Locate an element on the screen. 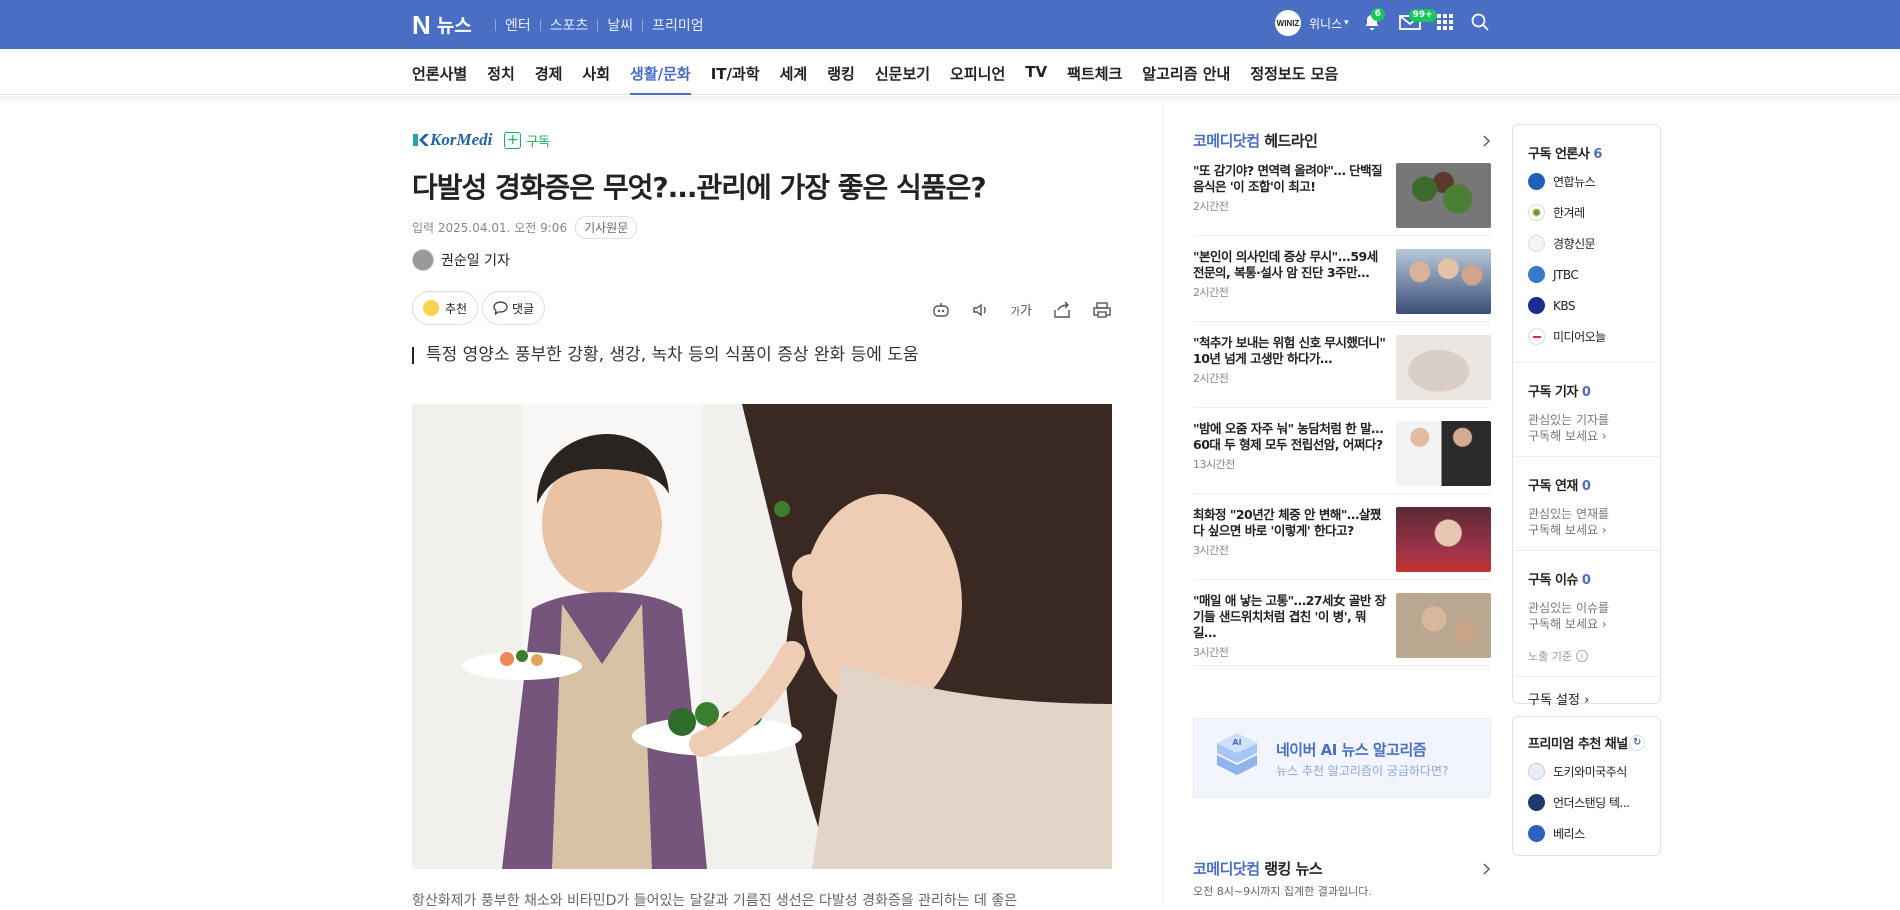 This screenshot has height=910, width=1900. kbs-logo-icon is located at coordinates (1536, 305).